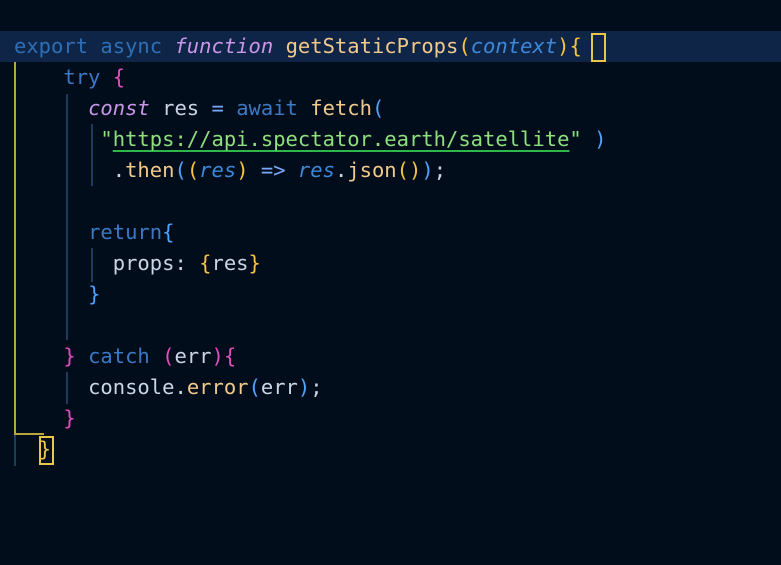 This screenshot has height=565, width=781. I want to click on code-line: console.error(err);, so click(168, 387).